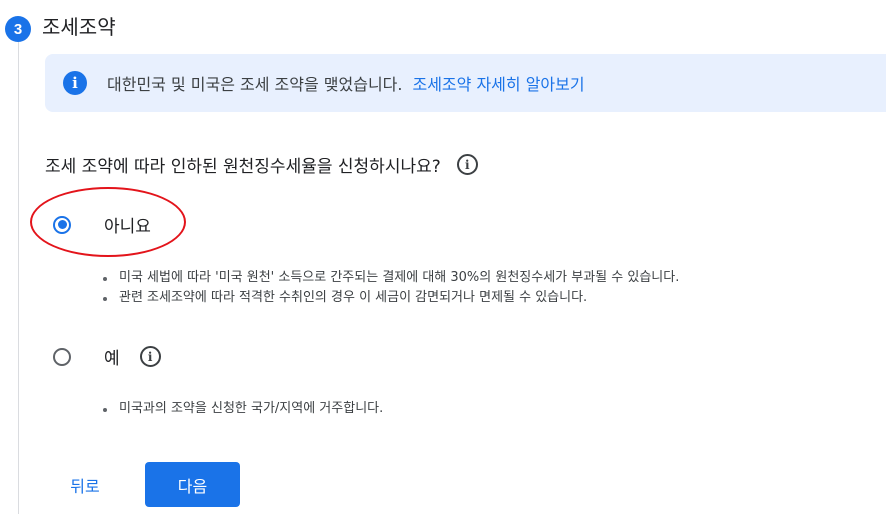 The image size is (886, 514). Describe the element at coordinates (498, 83) in the screenshot. I see `learn-more-link: 조세조약 자세히 알아보기` at that location.